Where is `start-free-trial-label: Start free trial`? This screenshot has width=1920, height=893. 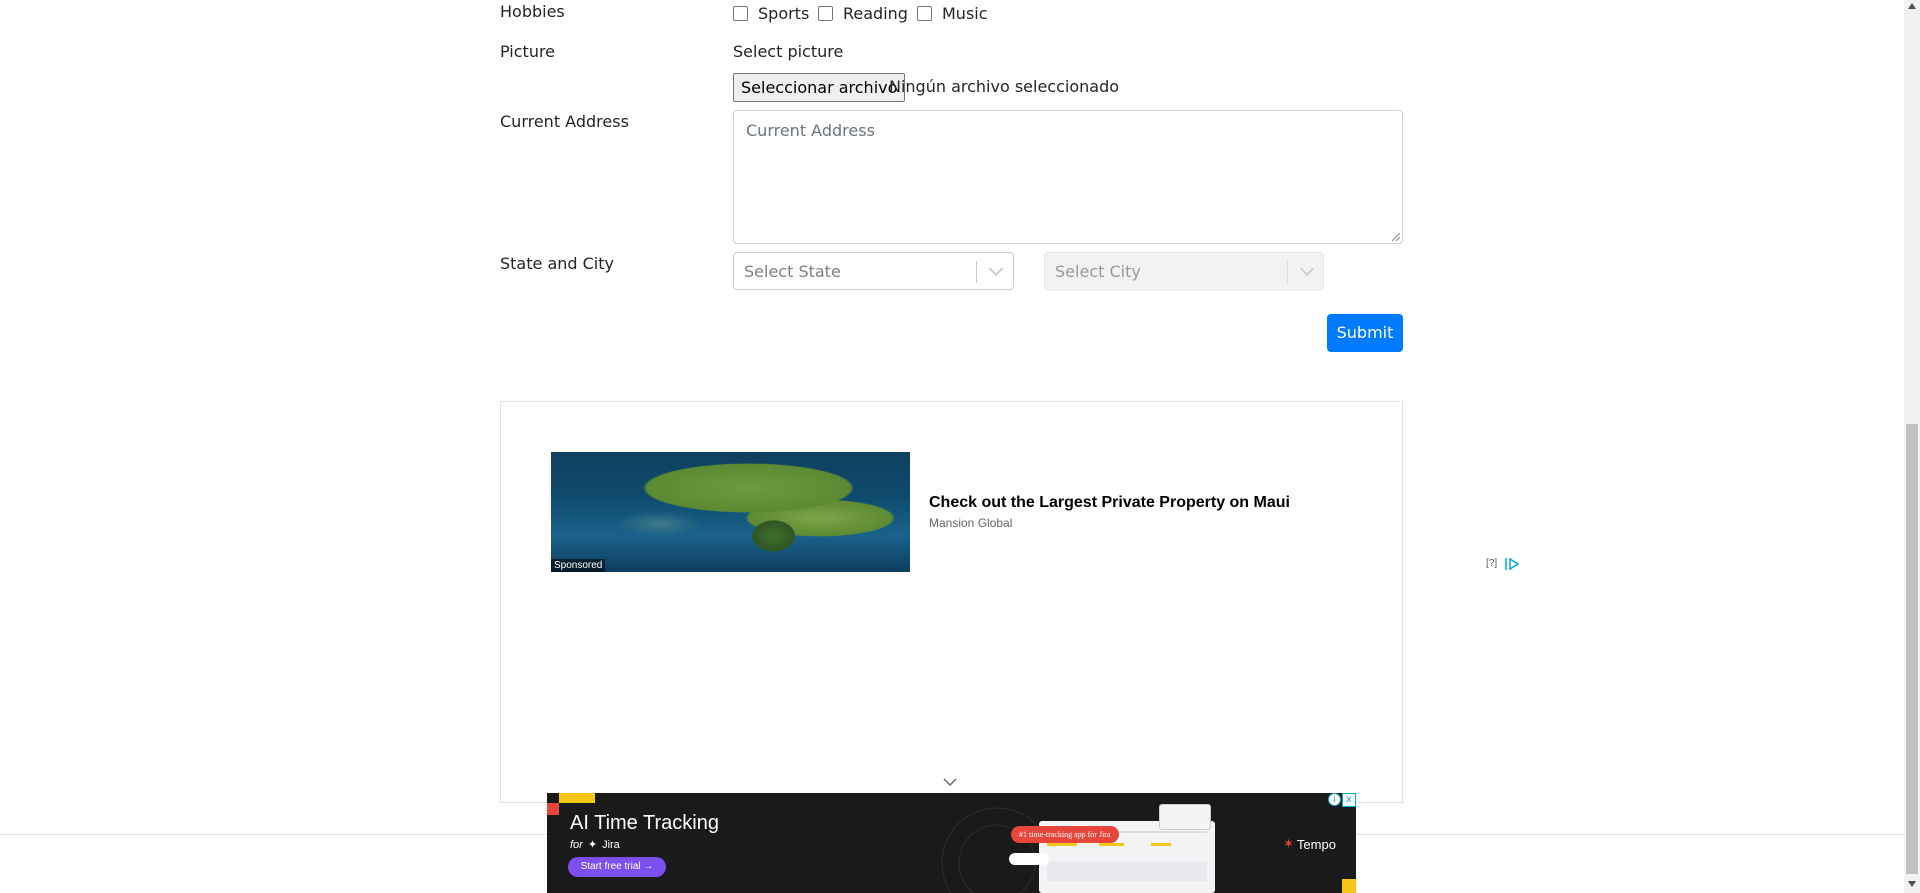
start-free-trial-label: Start free trial is located at coordinates (610, 866).